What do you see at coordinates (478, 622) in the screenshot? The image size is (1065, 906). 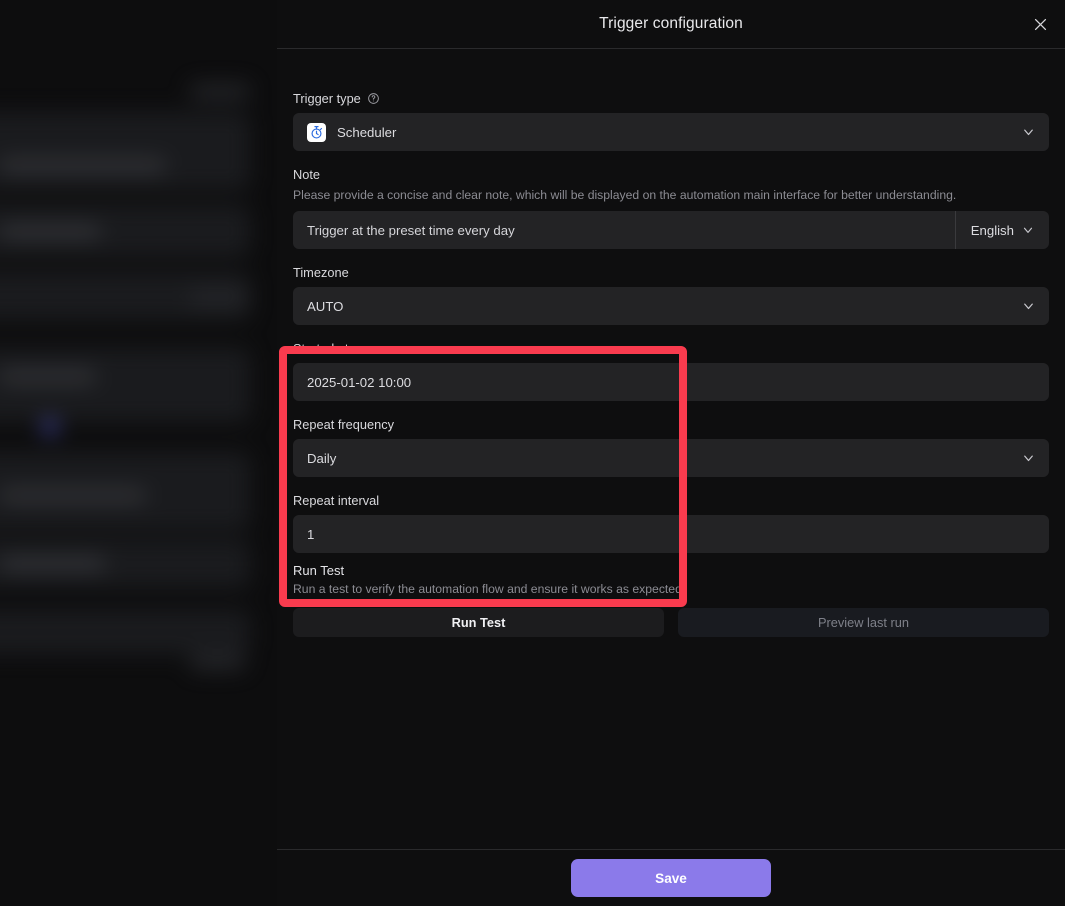 I see `run-test-button: Run Test` at bounding box center [478, 622].